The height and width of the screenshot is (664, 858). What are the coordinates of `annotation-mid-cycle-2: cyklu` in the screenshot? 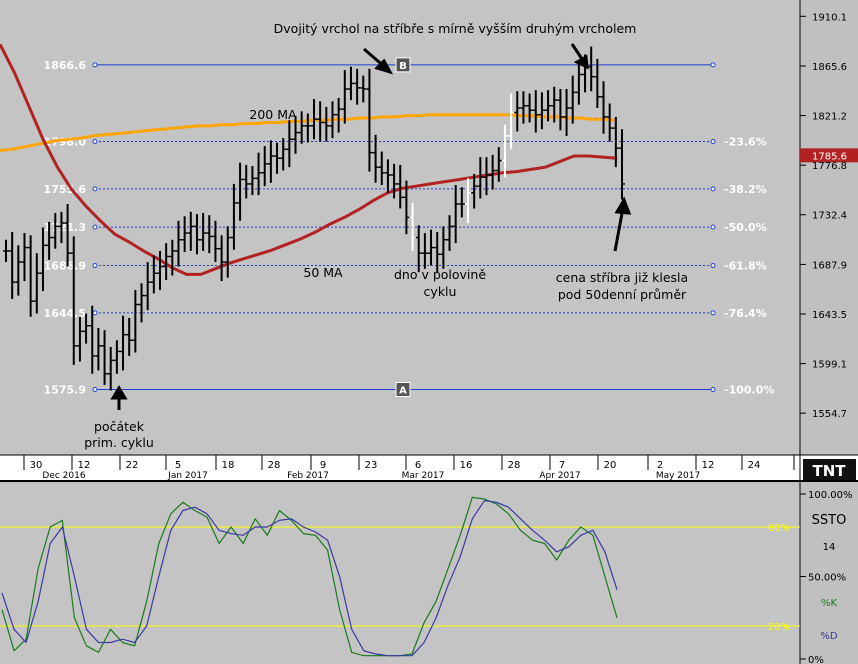 It's located at (440, 291).